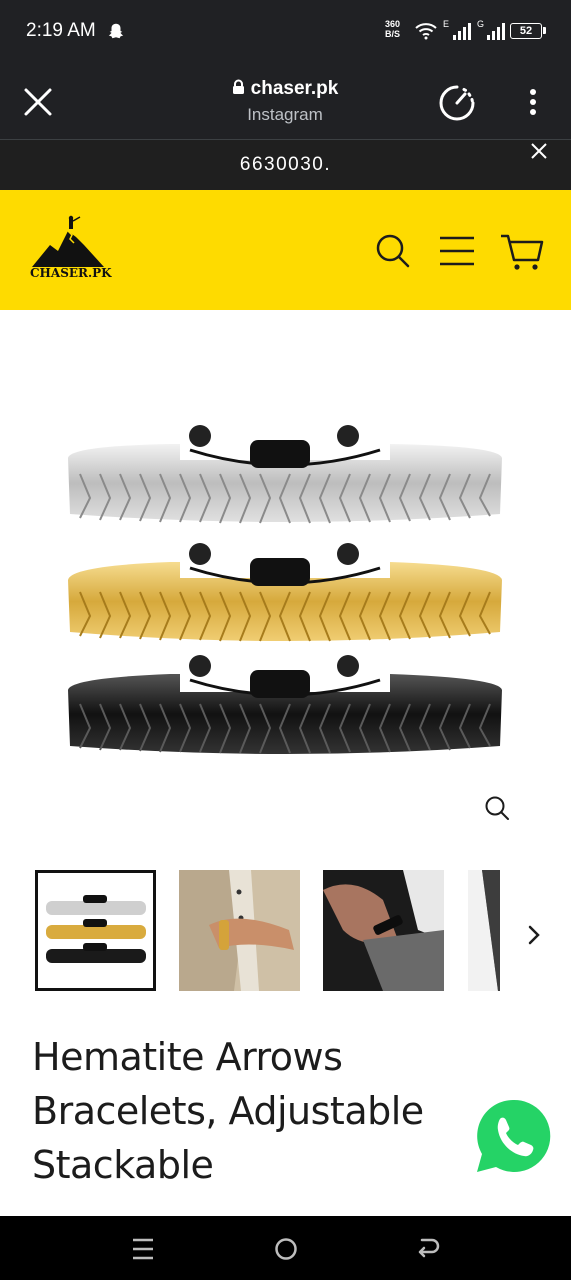 This screenshot has height=1280, width=571. I want to click on cart-icon, so click(522, 252).